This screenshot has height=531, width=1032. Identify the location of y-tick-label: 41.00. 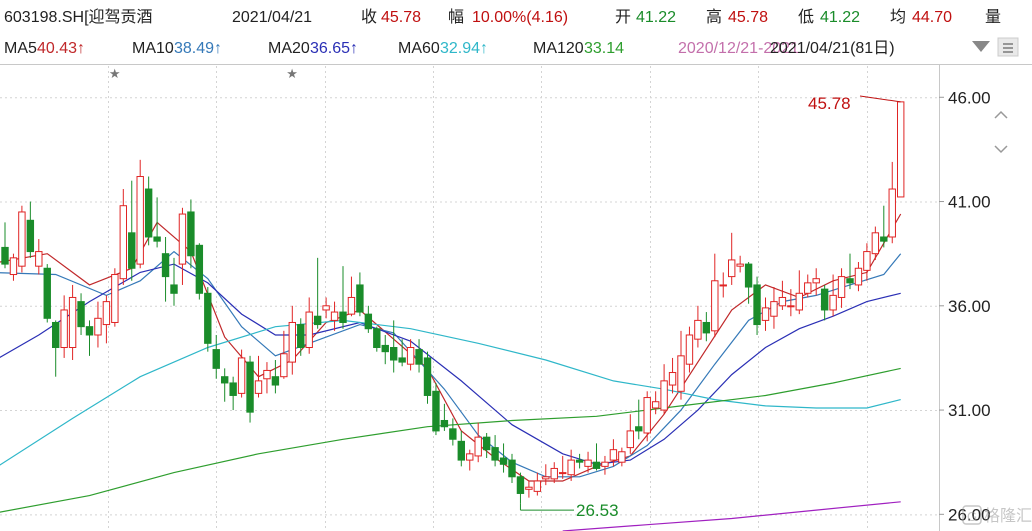
(969, 202).